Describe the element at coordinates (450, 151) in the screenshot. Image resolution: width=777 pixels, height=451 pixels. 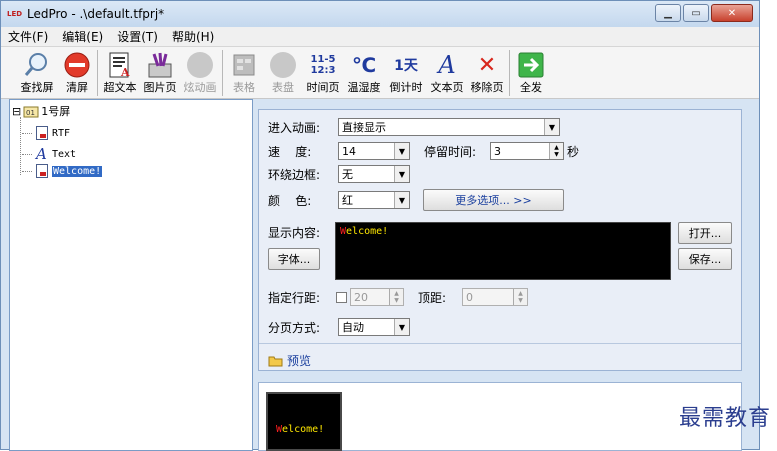
I see `stay-time-label: 停留时间:` at that location.